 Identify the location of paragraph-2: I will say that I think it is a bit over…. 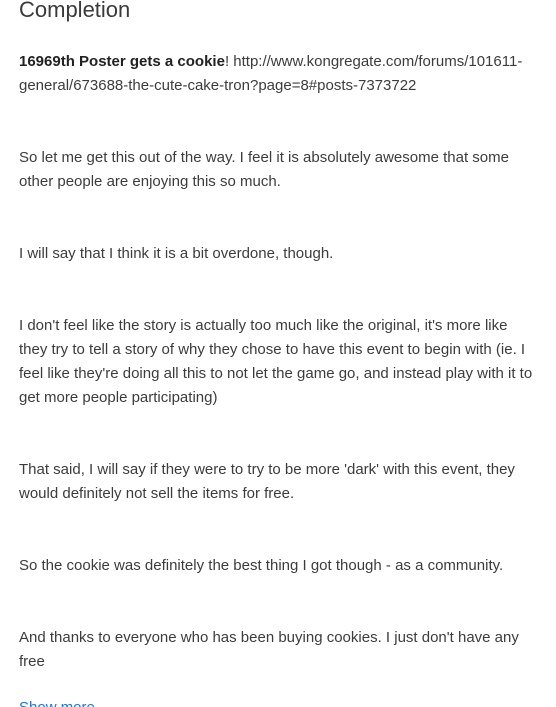
(287, 254).